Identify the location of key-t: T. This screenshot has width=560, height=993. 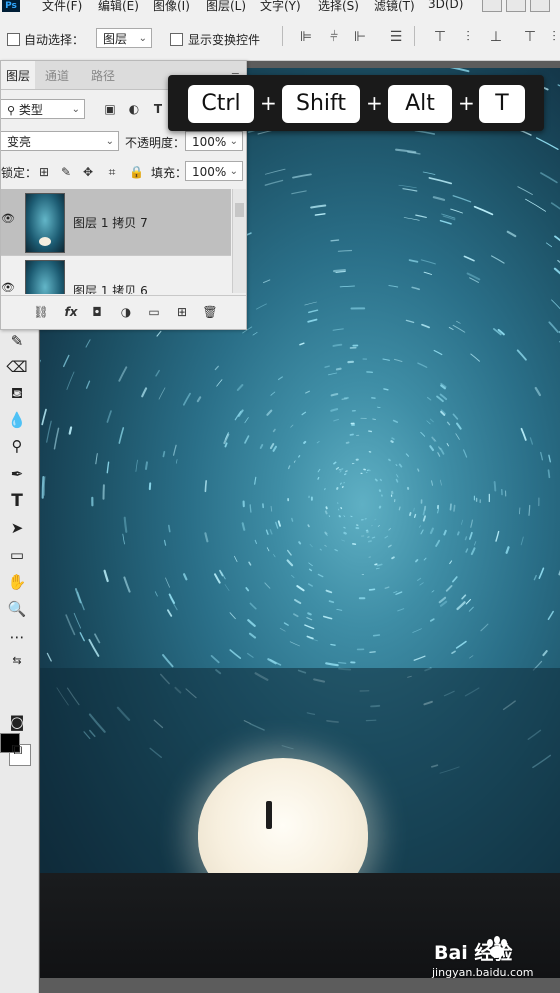
(502, 104).